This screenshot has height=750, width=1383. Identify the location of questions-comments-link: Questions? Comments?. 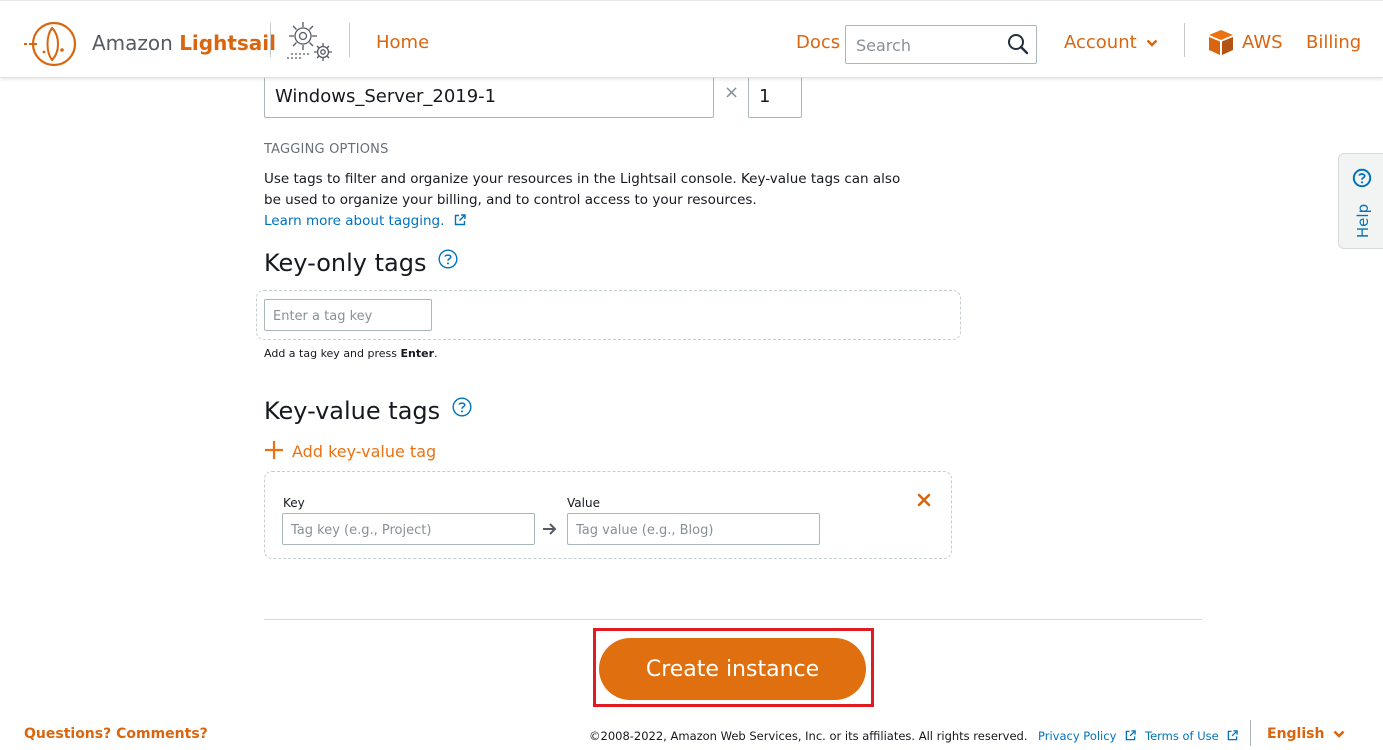
(116, 734).